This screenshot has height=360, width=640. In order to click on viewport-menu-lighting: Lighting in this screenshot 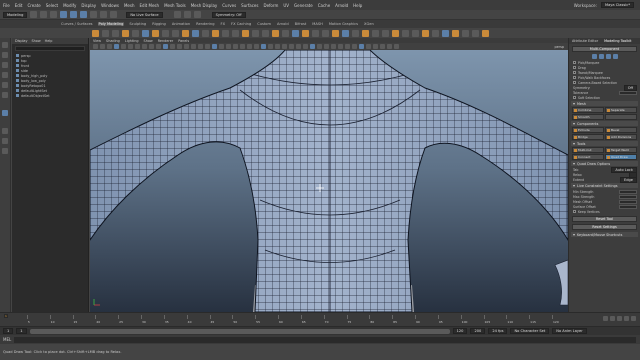, I will do `click(132, 41)`.